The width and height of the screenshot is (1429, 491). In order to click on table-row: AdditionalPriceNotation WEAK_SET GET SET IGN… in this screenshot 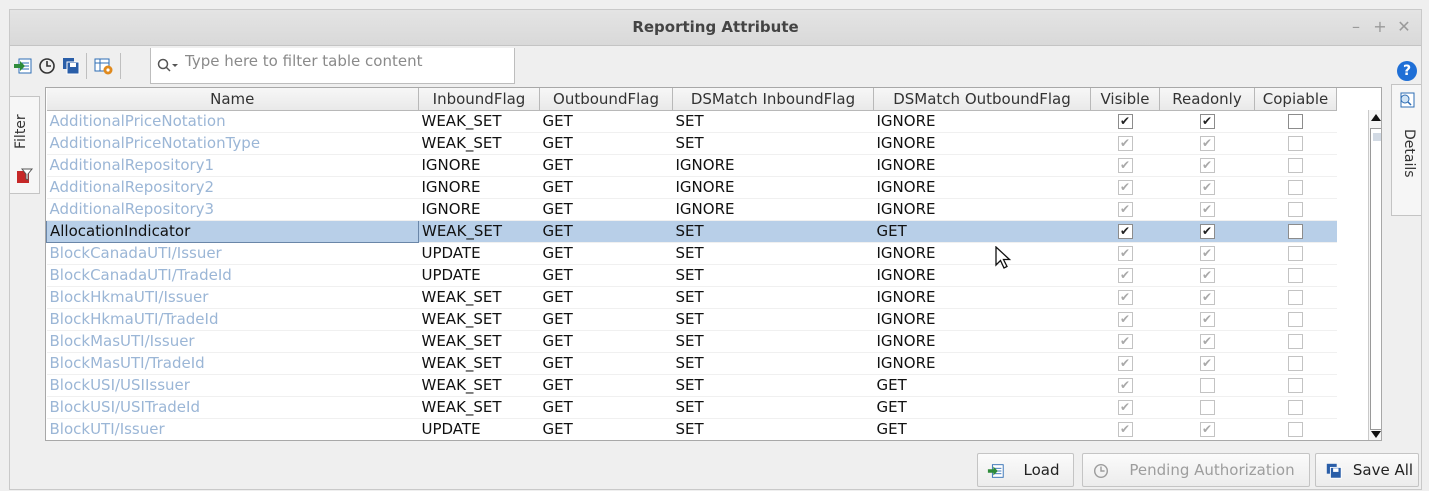, I will do `click(691, 121)`.